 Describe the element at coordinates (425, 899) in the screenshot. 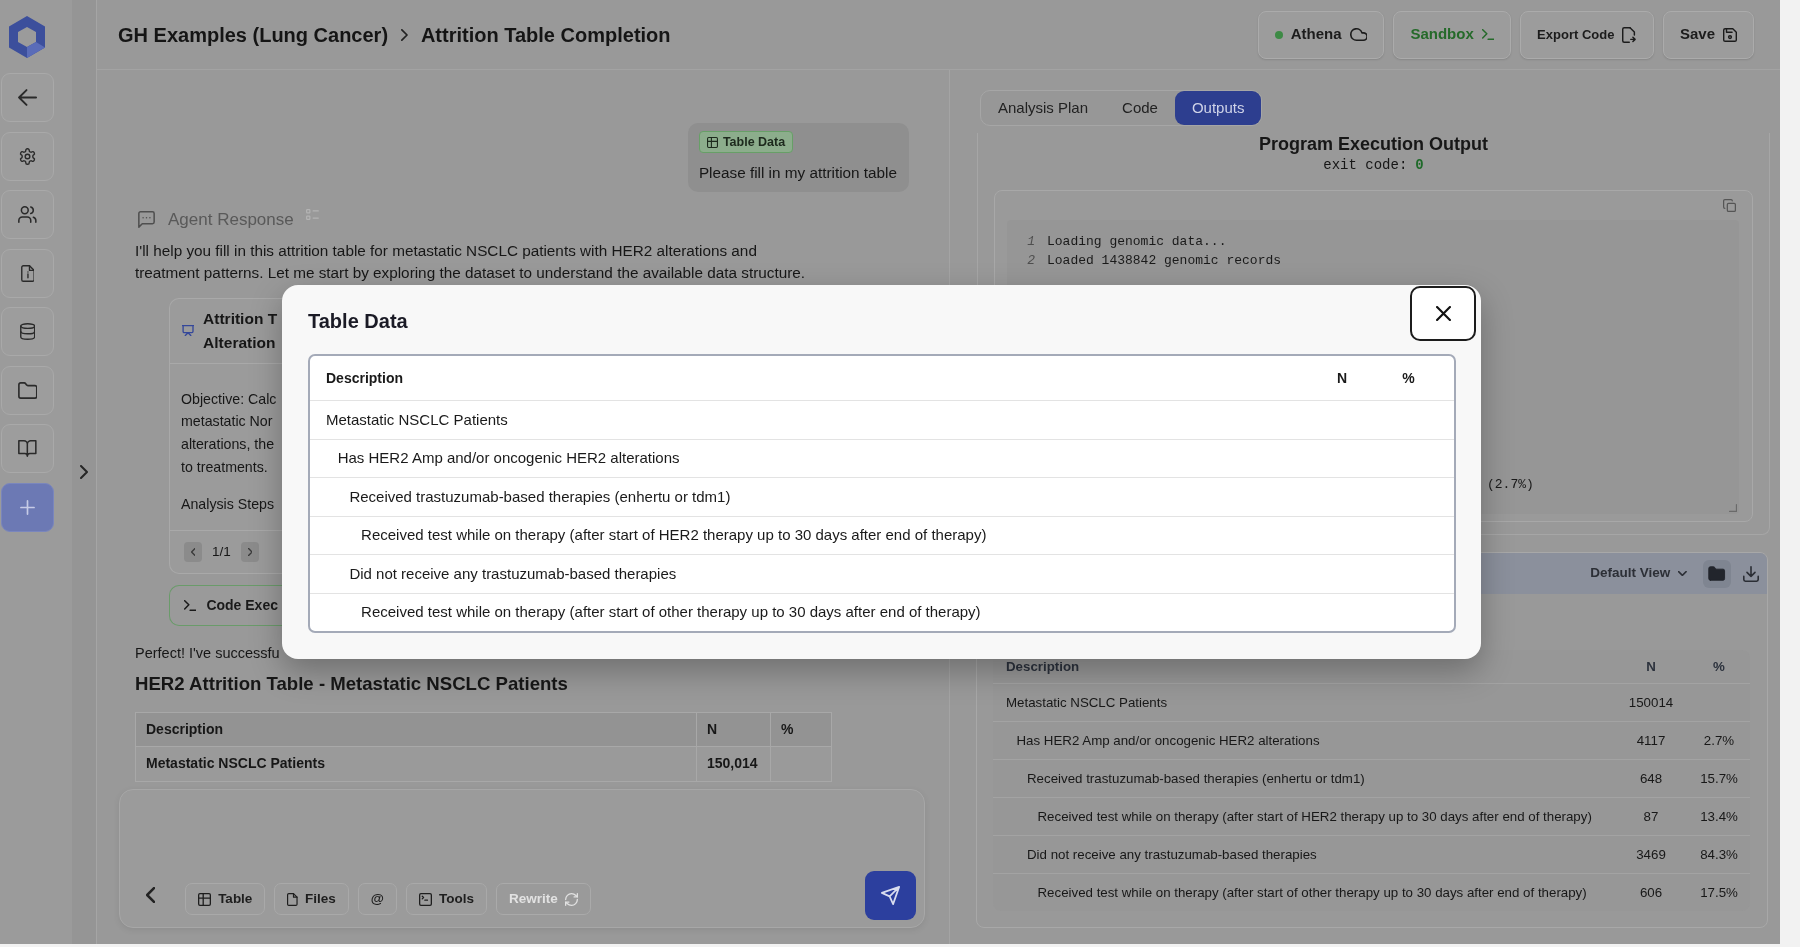

I see `terminal-icon` at that location.